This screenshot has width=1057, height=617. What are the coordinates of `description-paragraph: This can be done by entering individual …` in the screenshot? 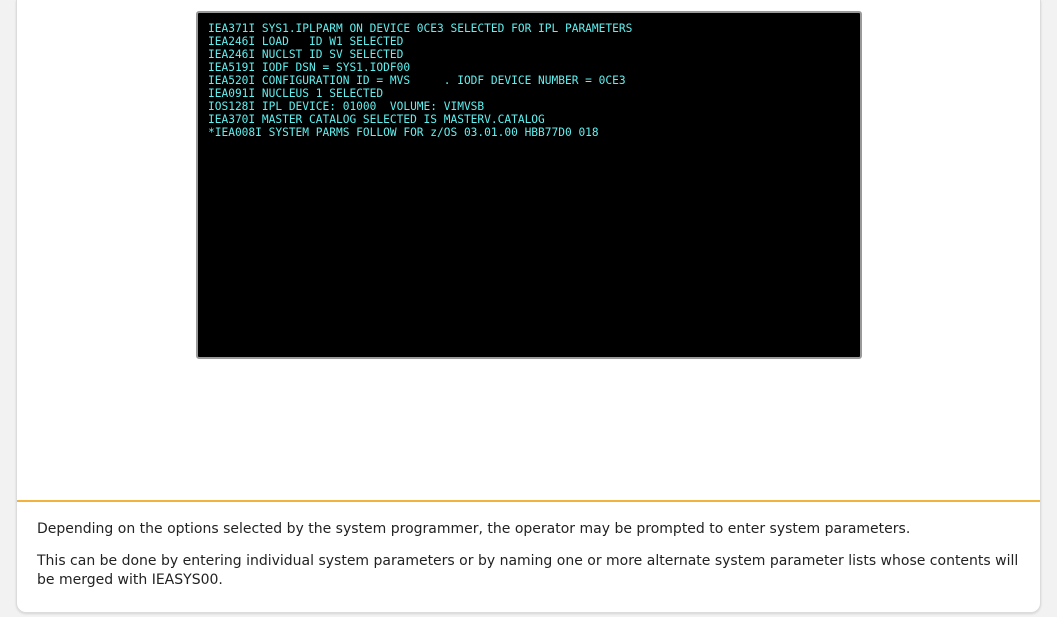 It's located at (528, 570).